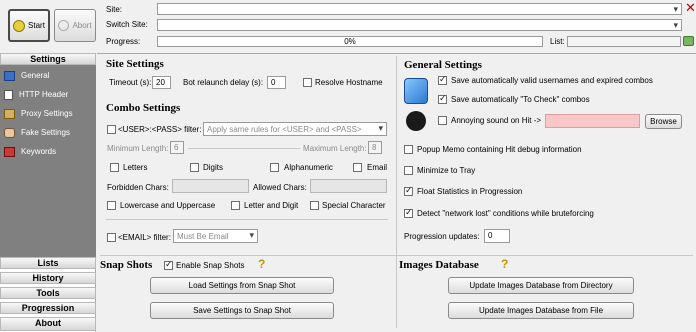 The height and width of the screenshot is (332, 696). Describe the element at coordinates (350, 41) in the screenshot. I see `progress-text: 0%` at that location.